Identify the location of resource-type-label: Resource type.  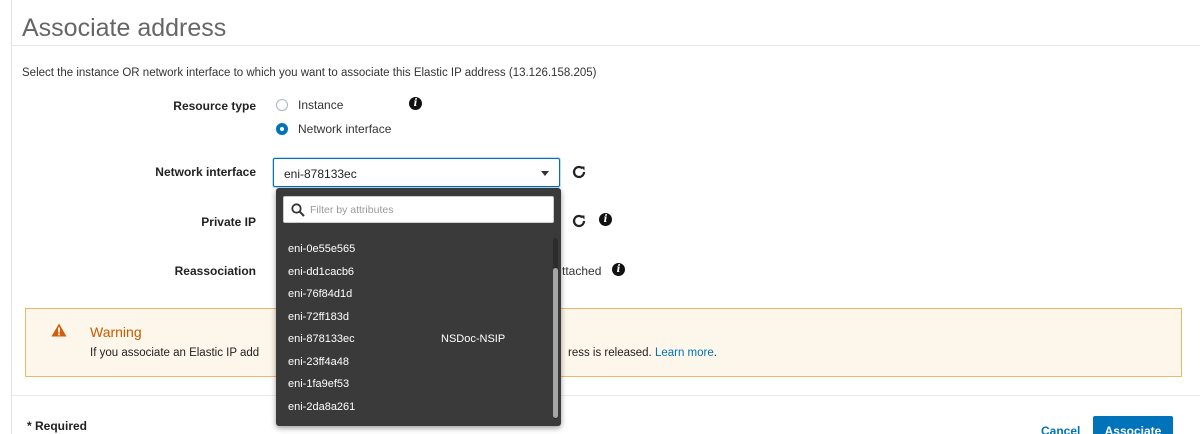
(214, 106).